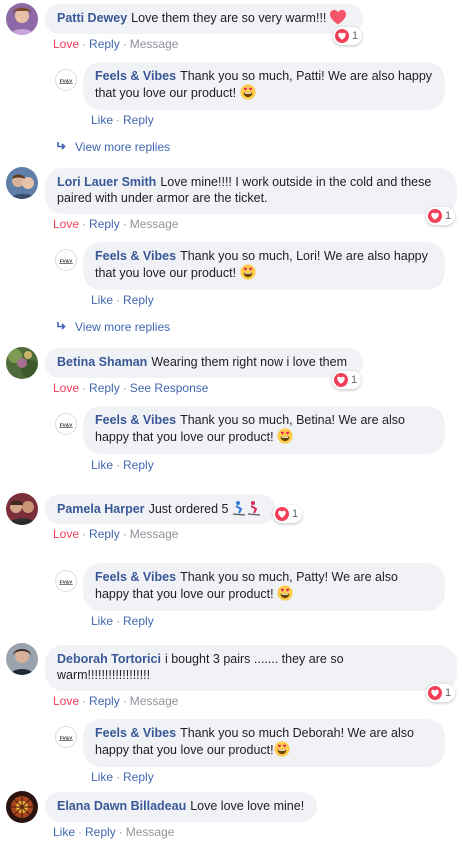 Image resolution: width=462 pixels, height=850 pixels. I want to click on comment-text: Wearing them right now i love them, so click(249, 362).